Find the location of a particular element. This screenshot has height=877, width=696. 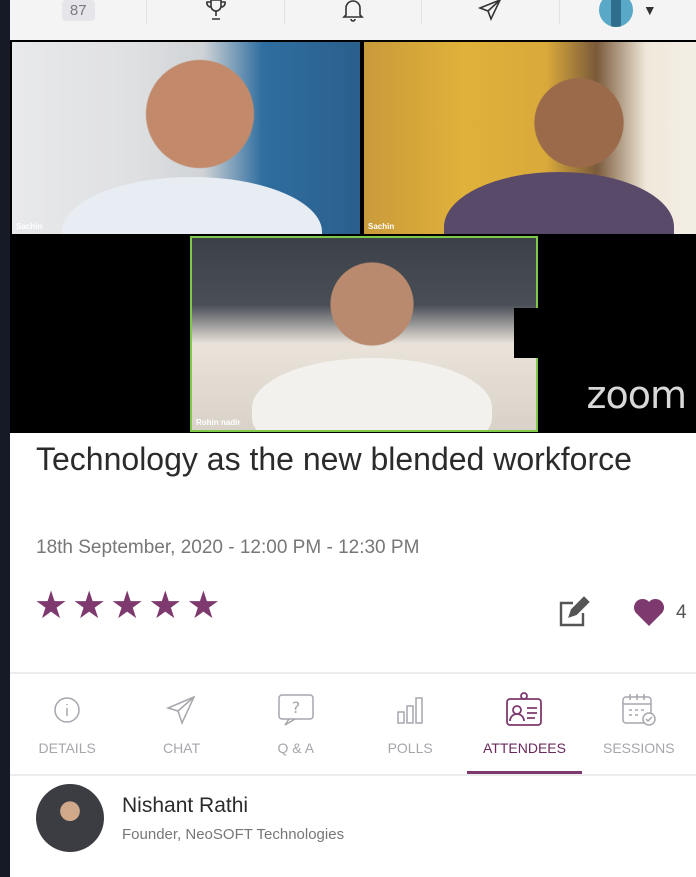

participant-name: Rohin nadir is located at coordinates (218, 422).